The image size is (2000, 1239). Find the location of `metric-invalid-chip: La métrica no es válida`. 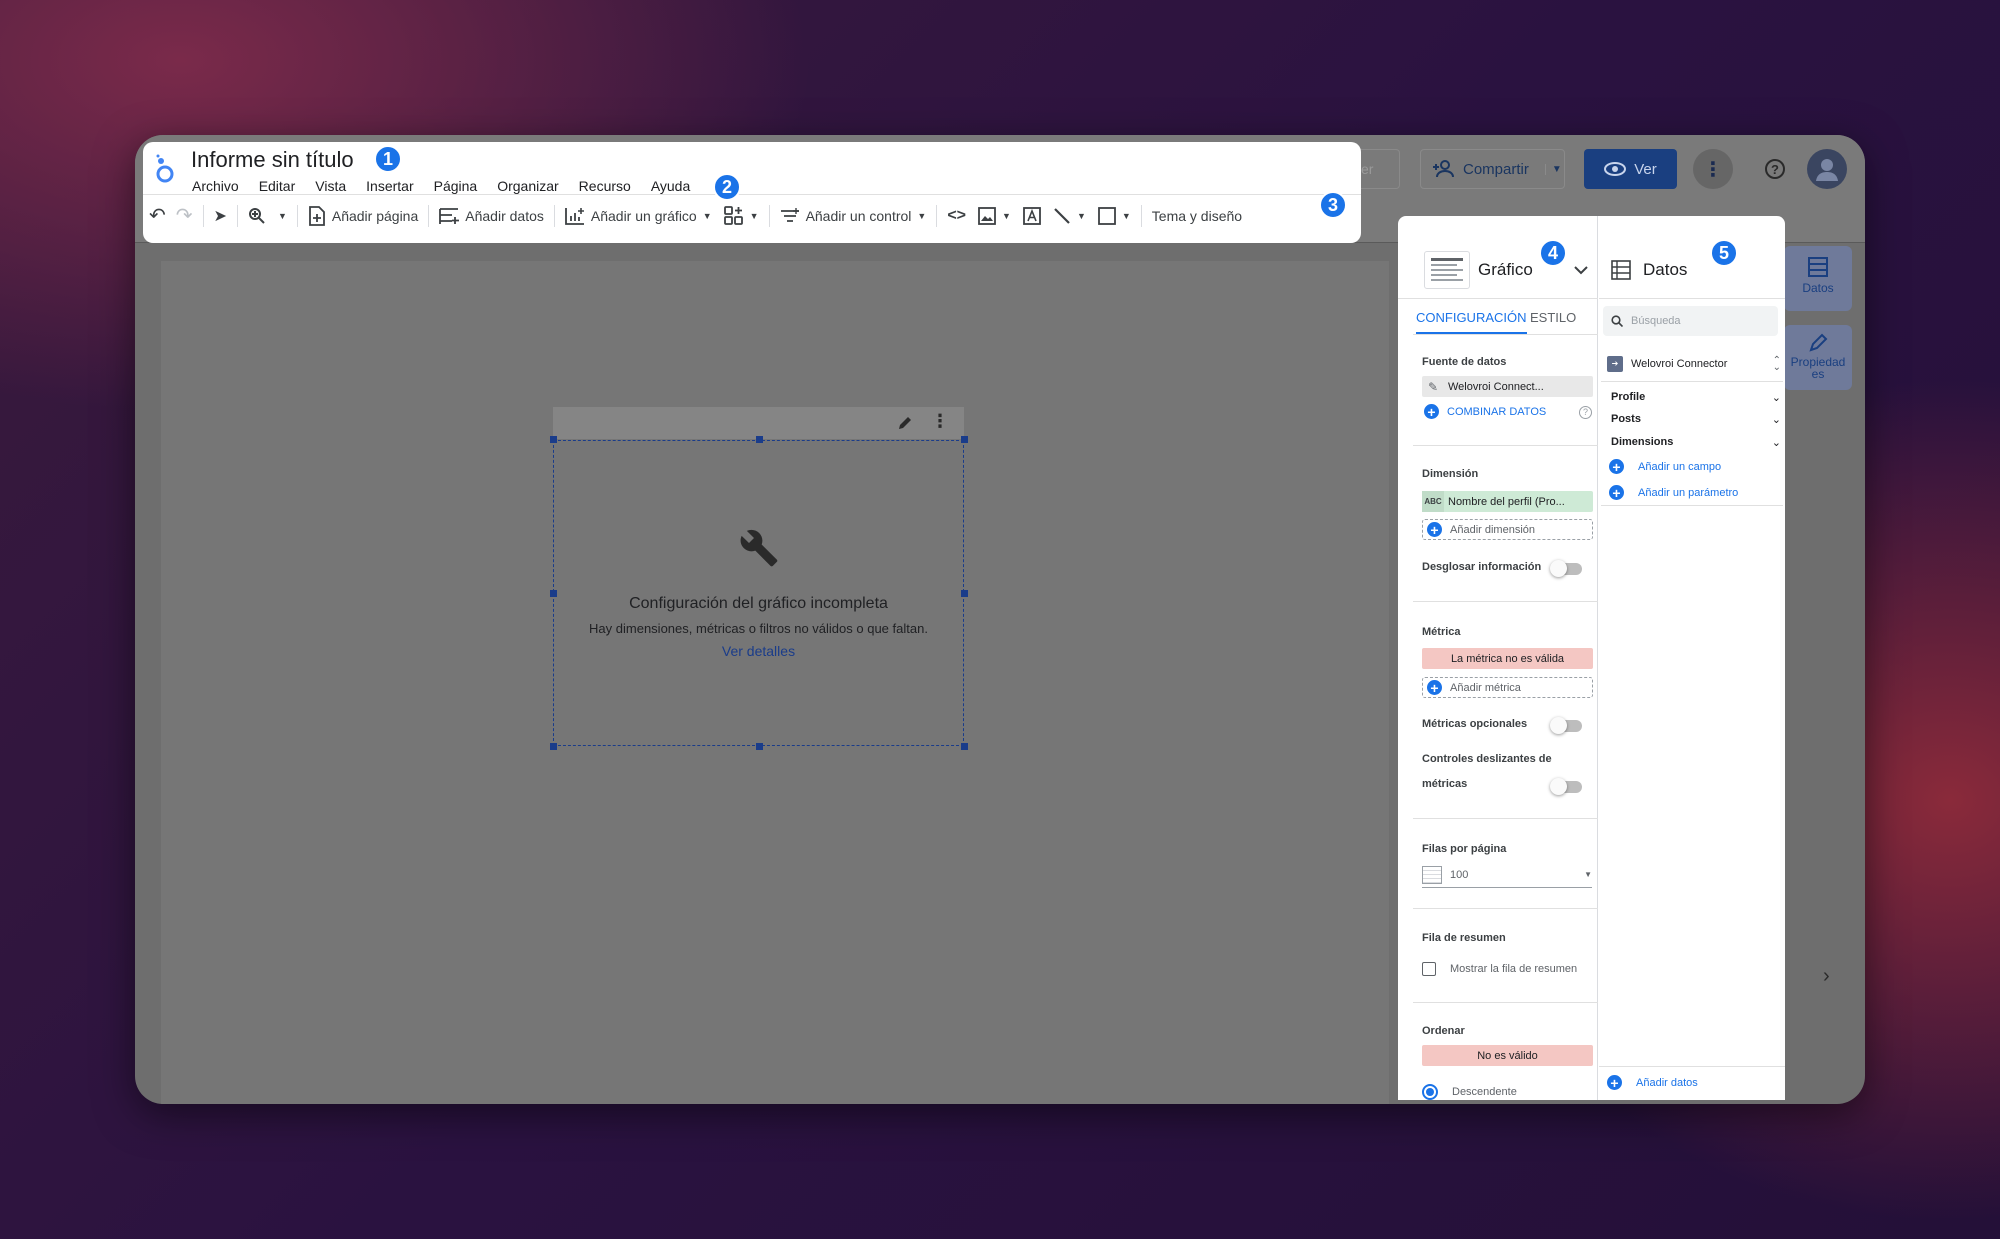

metric-invalid-chip: La métrica no es válida is located at coordinates (1507, 658).